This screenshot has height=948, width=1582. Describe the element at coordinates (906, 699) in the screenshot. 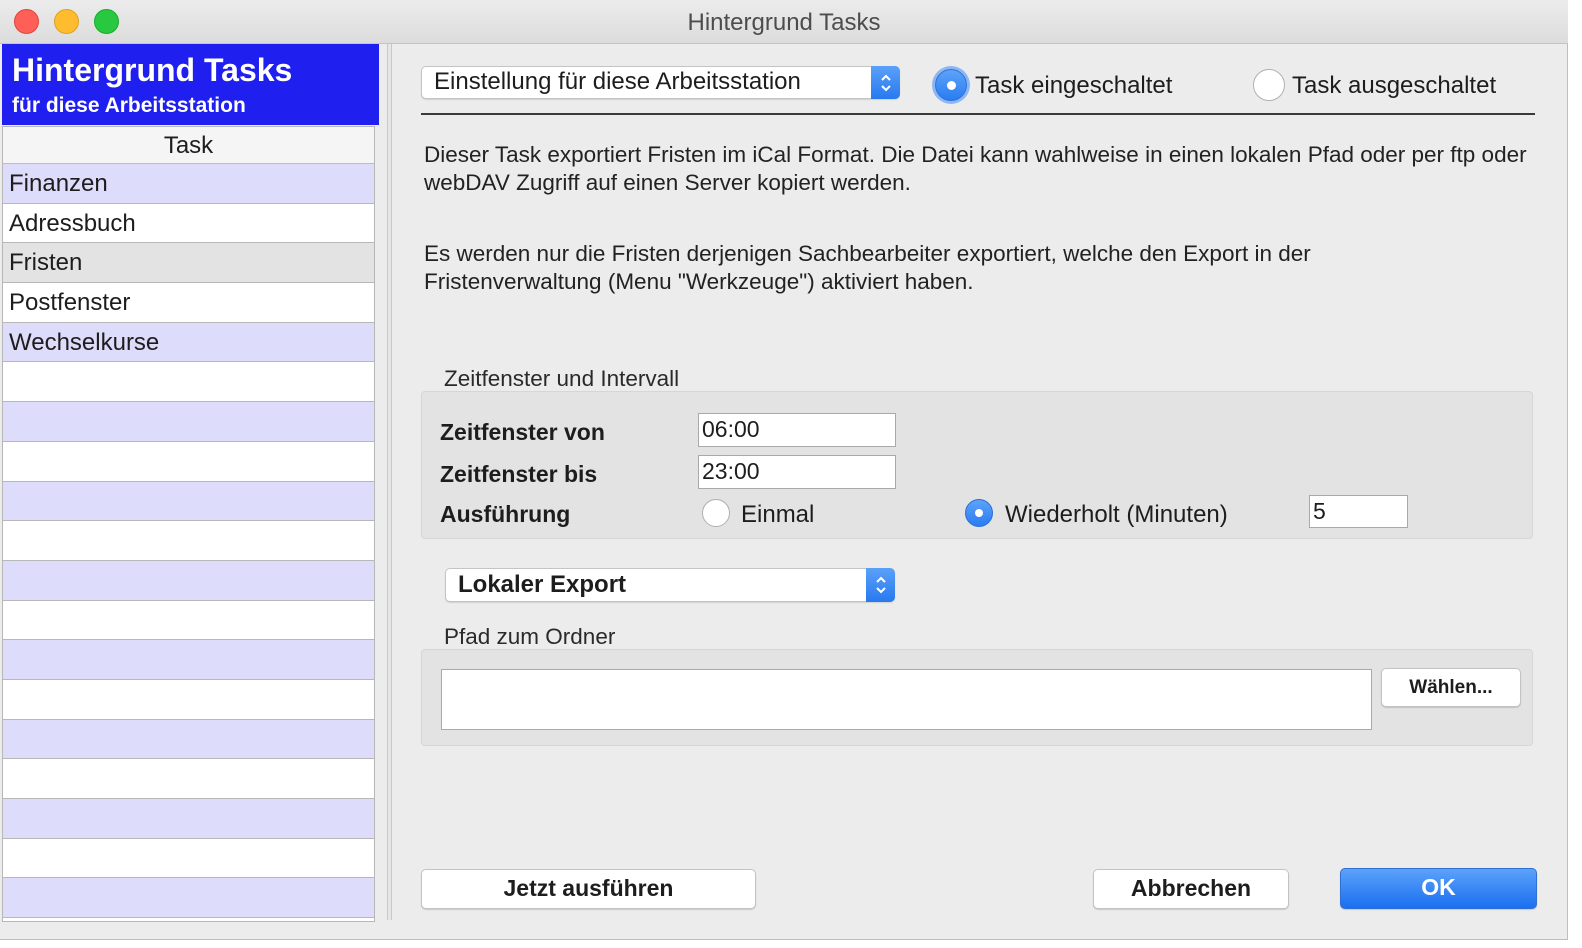

I see `folder-path-field` at that location.